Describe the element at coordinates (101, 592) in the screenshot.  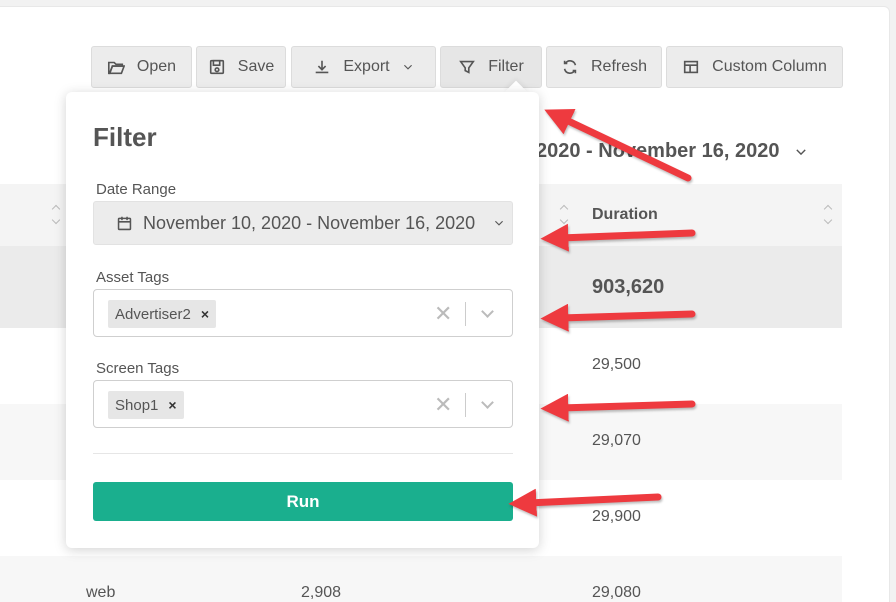
I see `platform-cell: web` at that location.